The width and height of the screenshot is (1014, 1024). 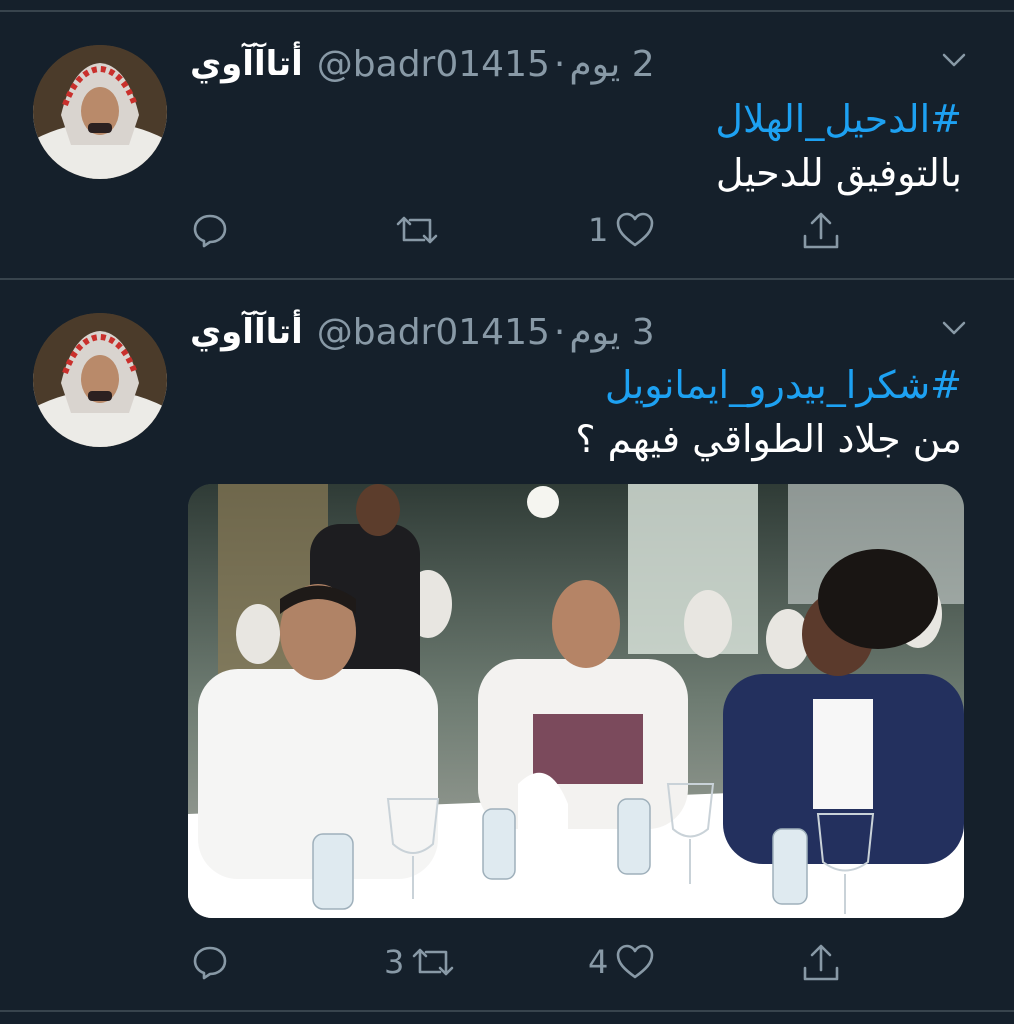 I want to click on like-count: 4, so click(x=598, y=962).